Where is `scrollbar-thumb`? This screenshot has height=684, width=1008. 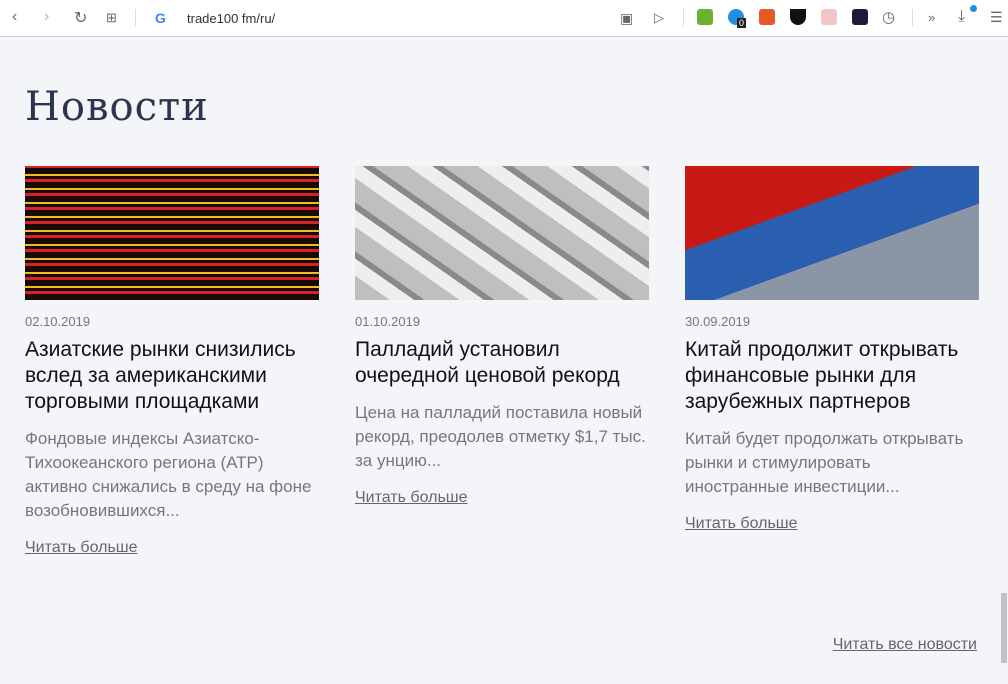 scrollbar-thumb is located at coordinates (1004, 628).